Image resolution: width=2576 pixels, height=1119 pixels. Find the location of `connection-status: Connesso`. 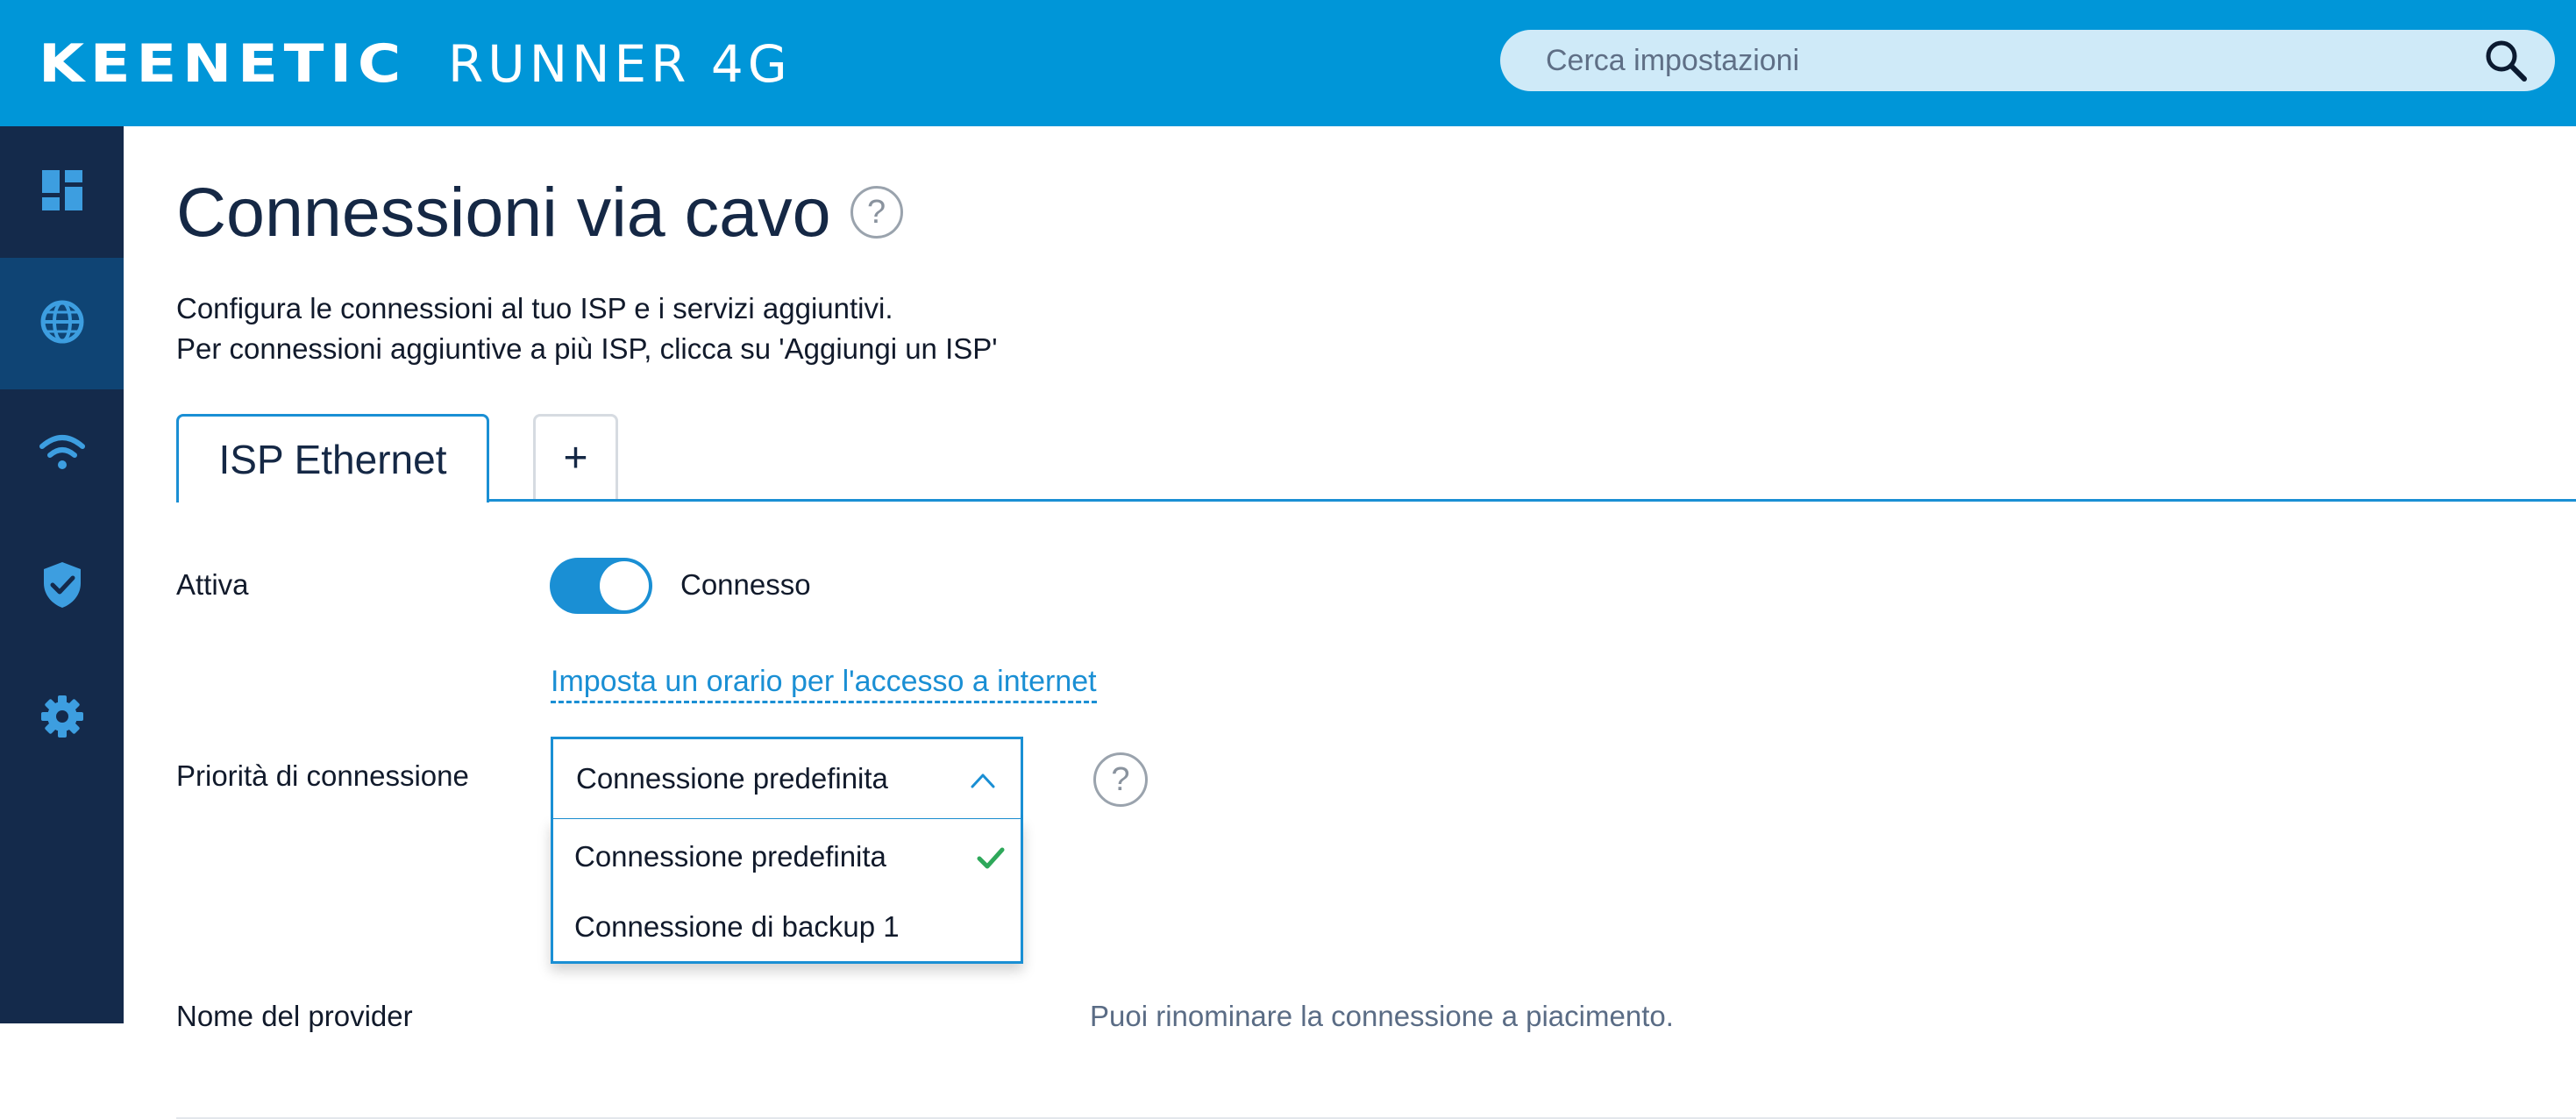

connection-status: Connesso is located at coordinates (745, 584).